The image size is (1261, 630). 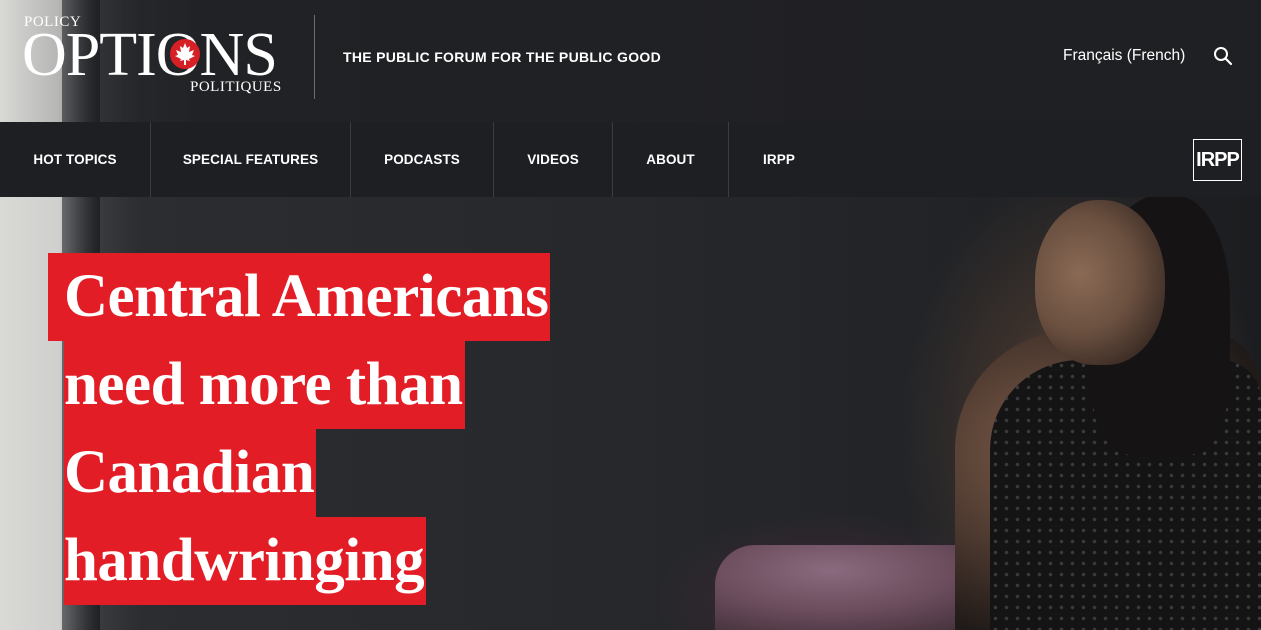 I want to click on maple-leaf-icon, so click(x=185, y=54).